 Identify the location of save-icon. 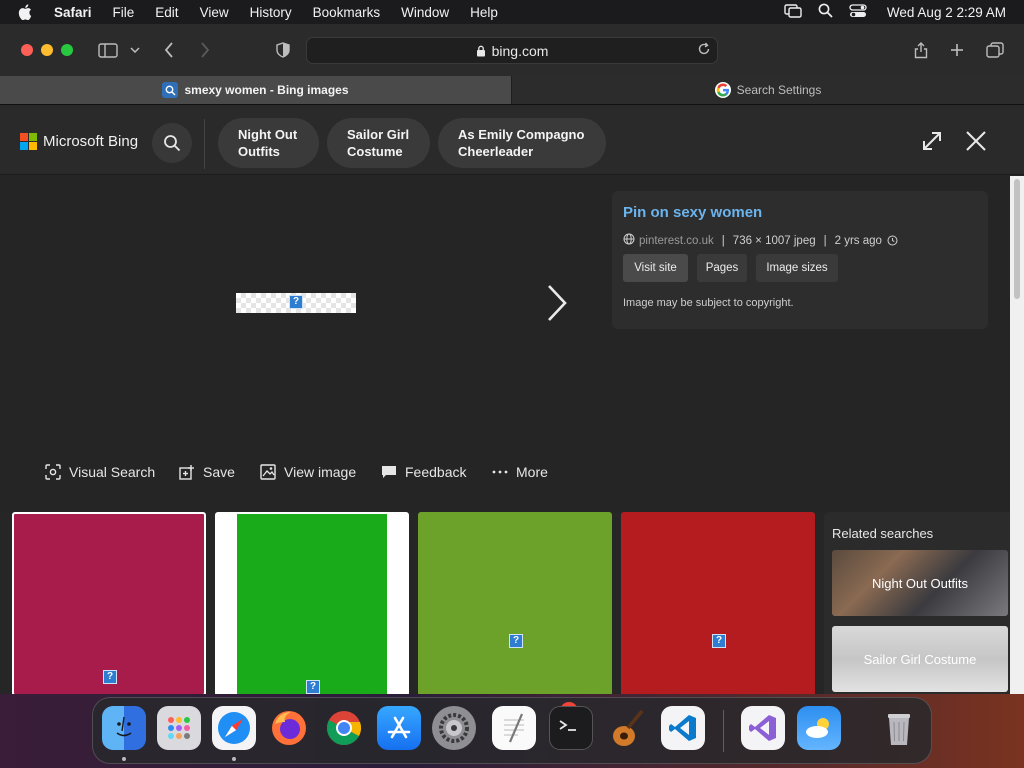
(187, 472).